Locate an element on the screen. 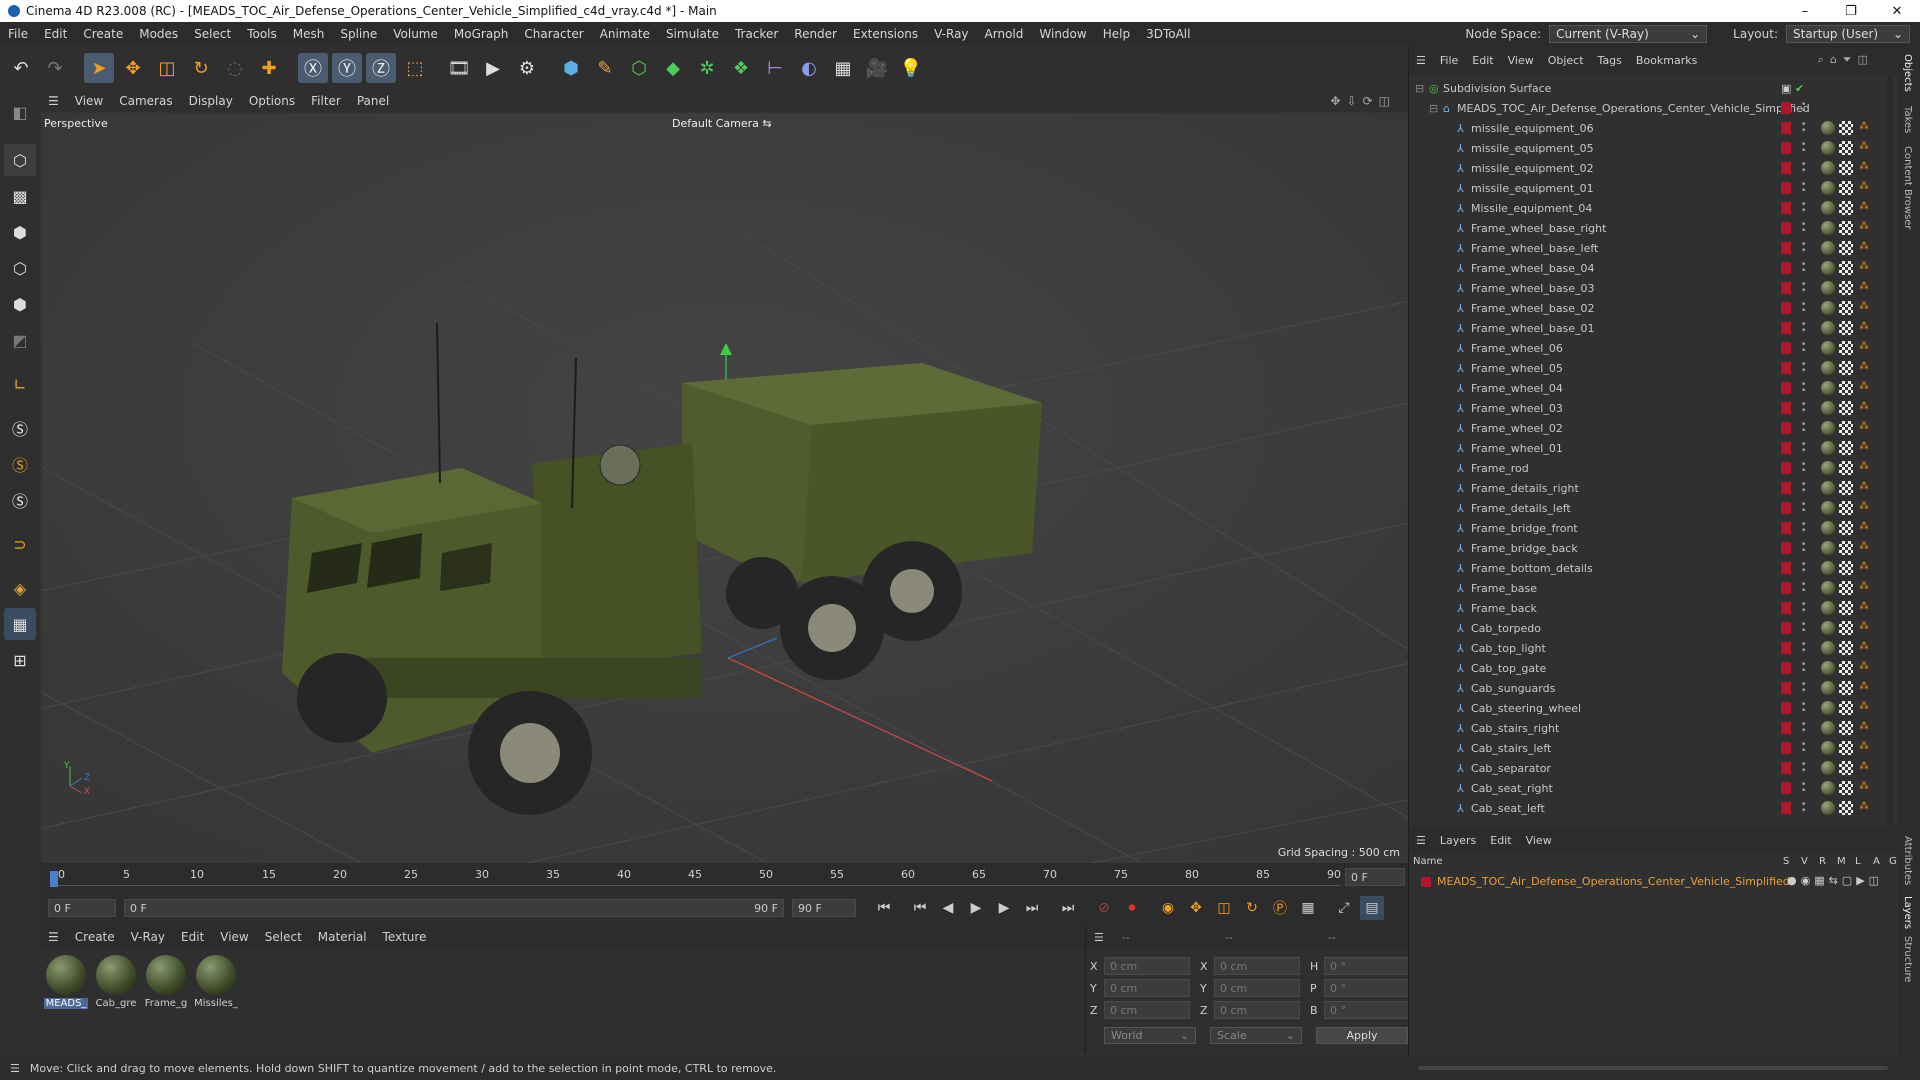 Image resolution: width=1920 pixels, height=1080 pixels. select-tool-icon: ➤ is located at coordinates (99, 68).